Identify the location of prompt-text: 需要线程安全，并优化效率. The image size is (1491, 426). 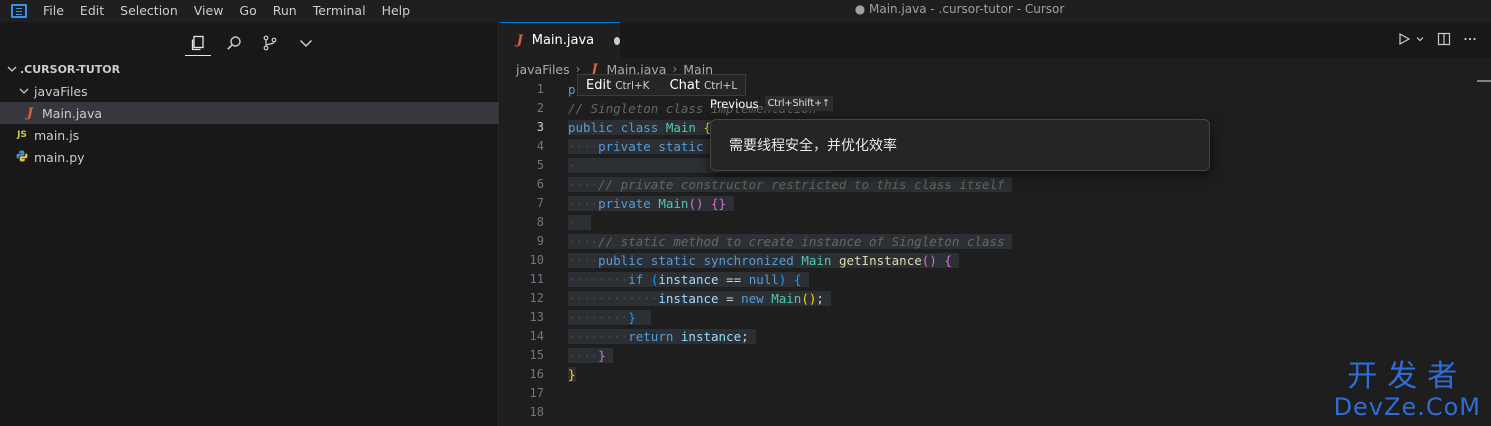
(813, 146).